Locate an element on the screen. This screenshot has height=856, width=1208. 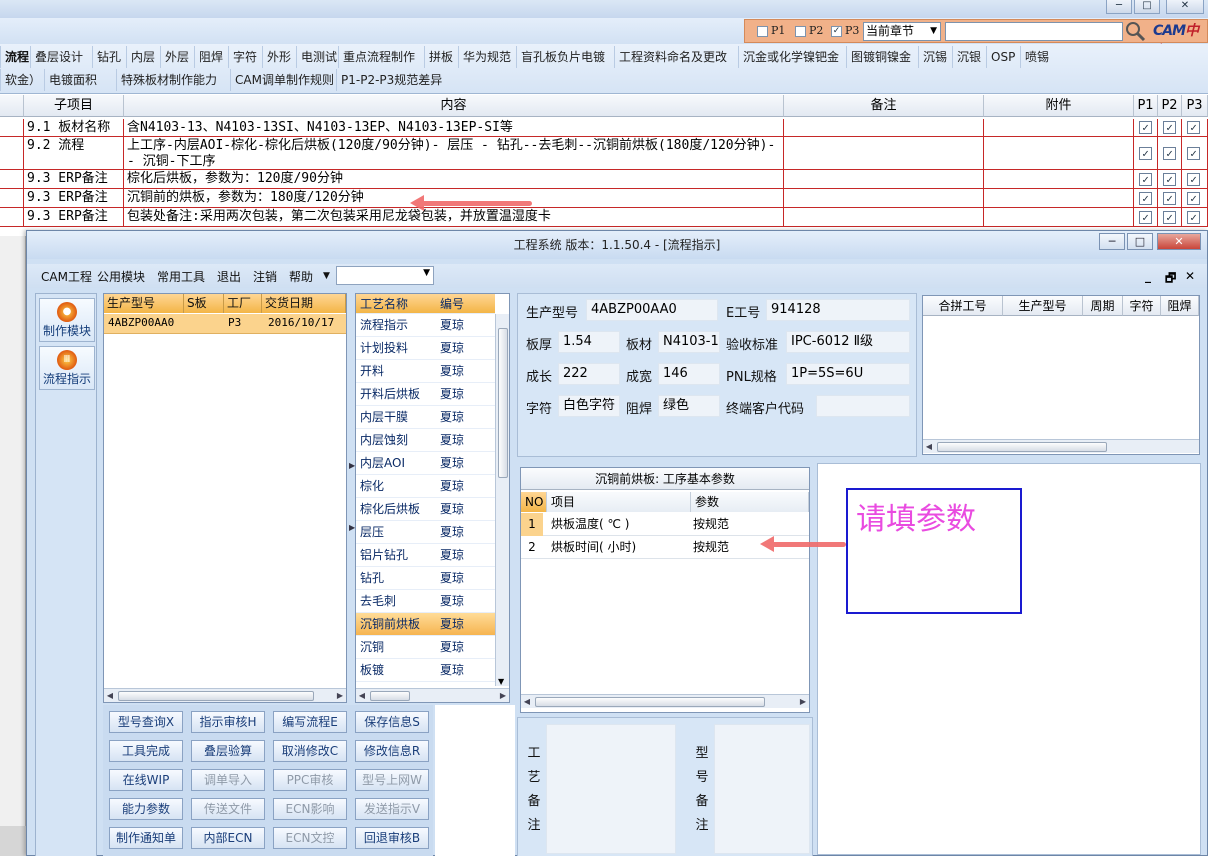
tab-2: 钻孔 is located at coordinates (108, 57).